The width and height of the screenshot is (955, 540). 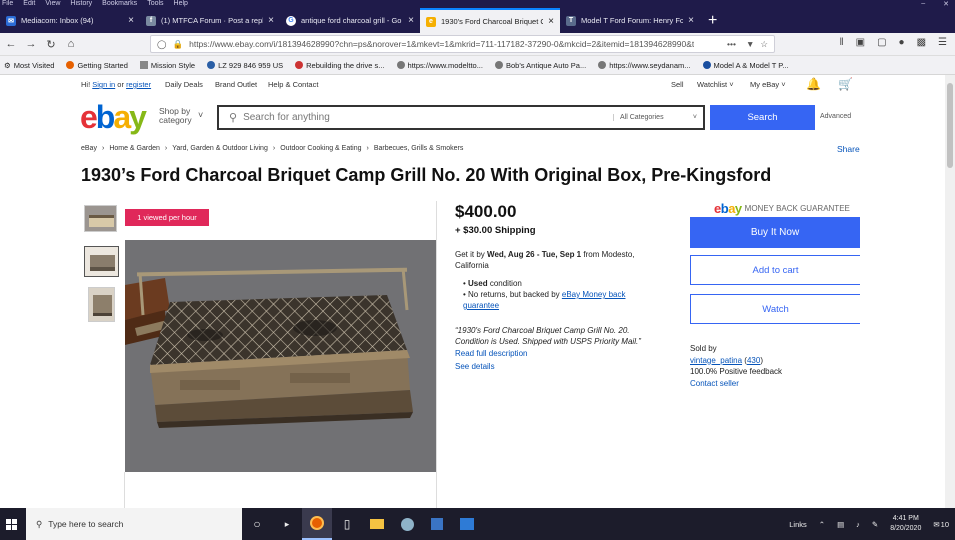 What do you see at coordinates (320, 148) in the screenshot?
I see `breadcrumb-item: Outdoor Cooking & Eating` at bounding box center [320, 148].